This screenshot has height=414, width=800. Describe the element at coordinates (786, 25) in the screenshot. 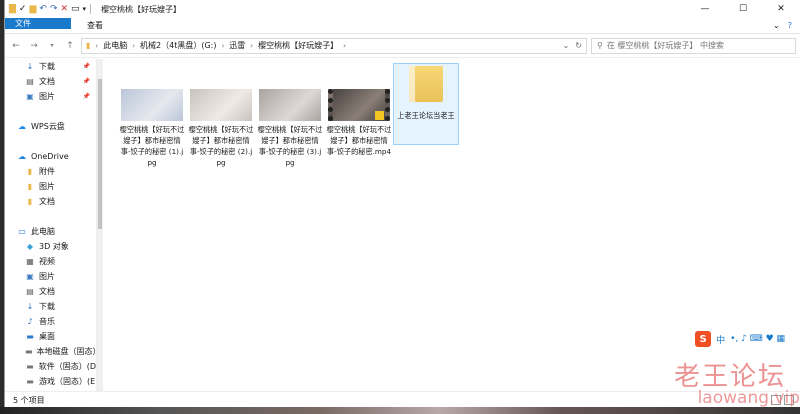

I see `ribbon-right: ⌄ ?` at that location.